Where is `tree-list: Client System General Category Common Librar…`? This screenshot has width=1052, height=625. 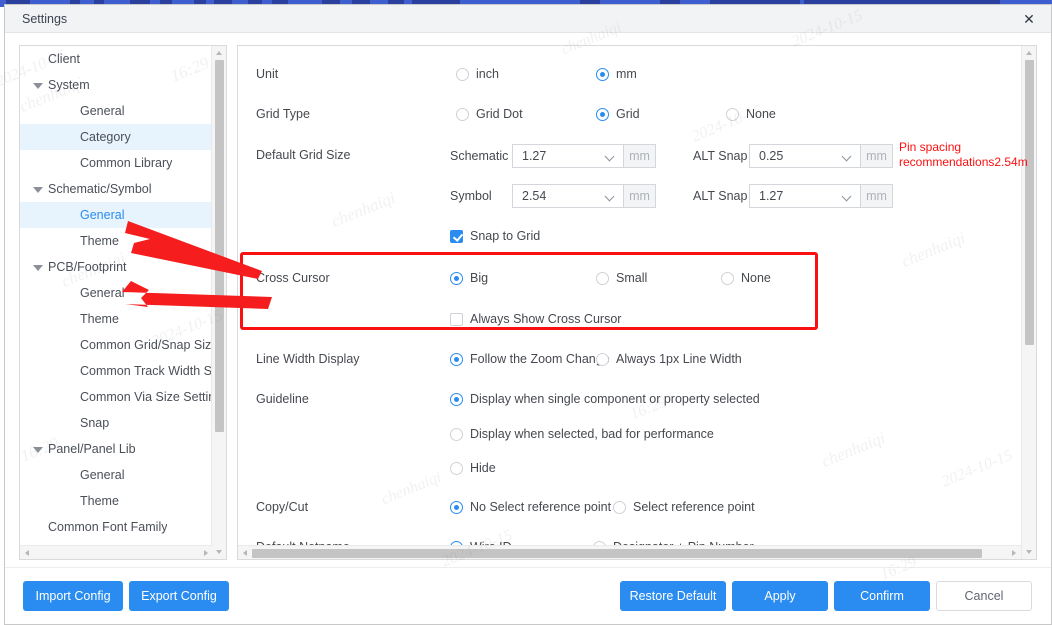 tree-list: Client System General Category Common Librar… is located at coordinates (116, 302).